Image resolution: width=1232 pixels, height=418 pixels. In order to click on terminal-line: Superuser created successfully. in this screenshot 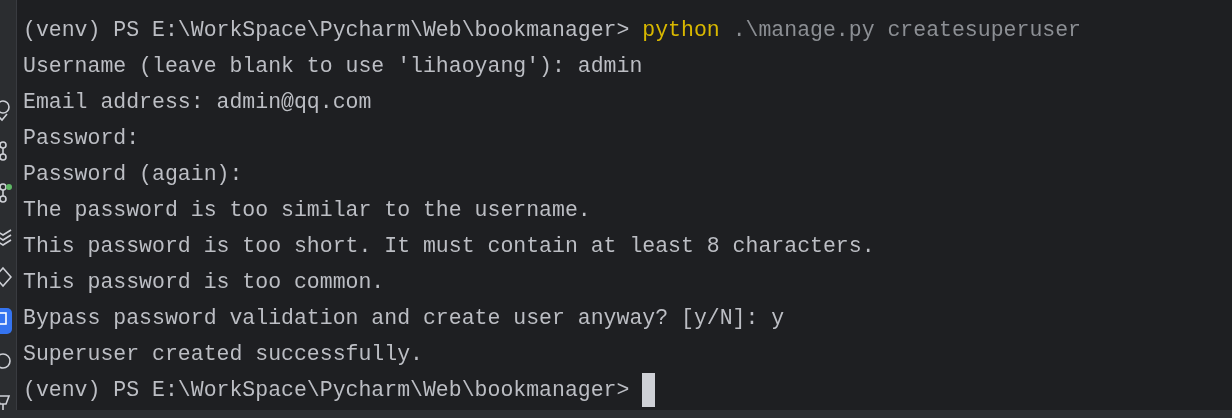, I will do `click(223, 354)`.